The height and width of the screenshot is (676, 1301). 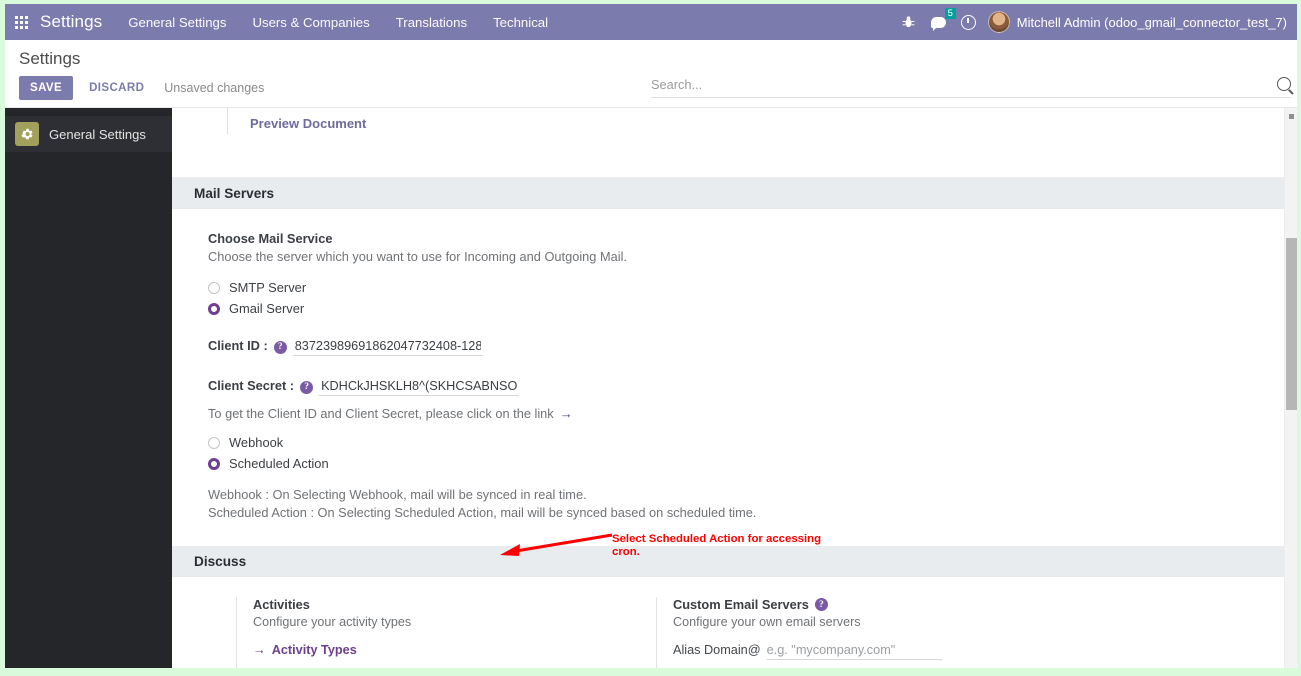 I want to click on radio-gmail-server: Gmail Server, so click(x=752, y=308).